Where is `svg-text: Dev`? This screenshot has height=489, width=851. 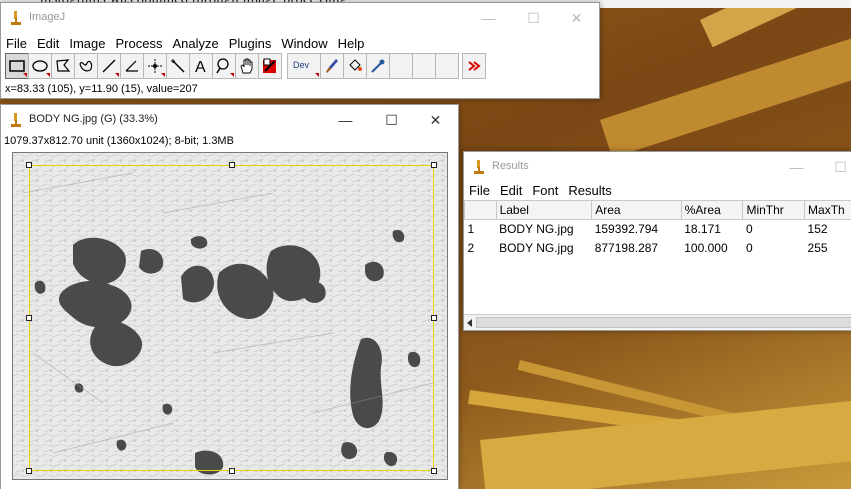
svg-text: Dev is located at coordinates (301, 65).